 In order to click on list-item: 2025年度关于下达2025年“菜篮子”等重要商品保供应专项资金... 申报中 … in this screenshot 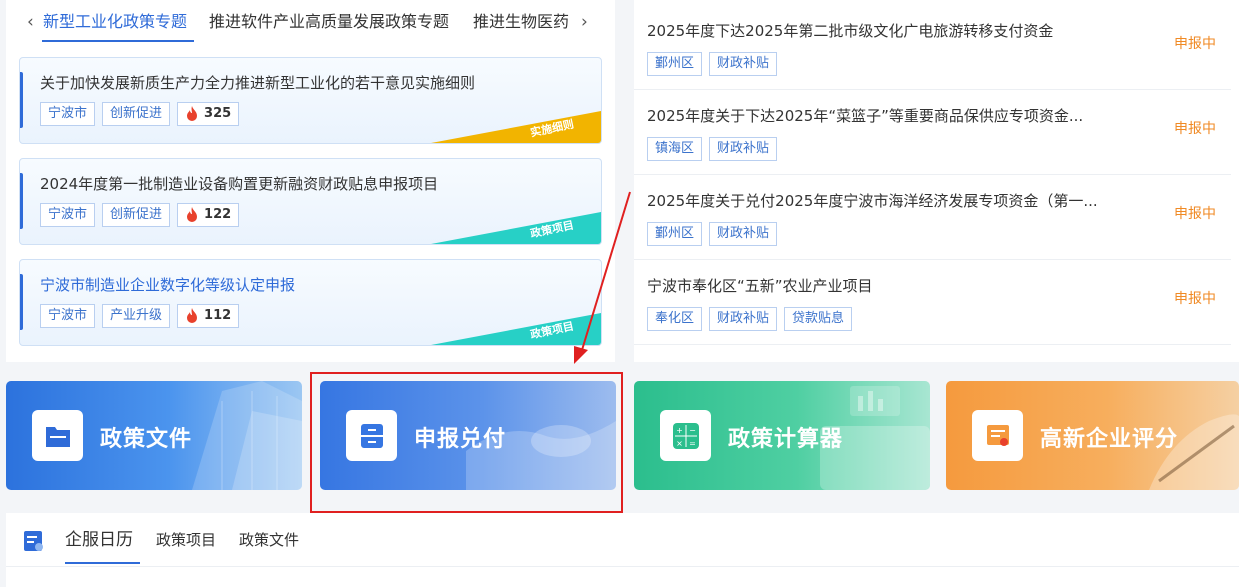, I will do `click(932, 132)`.